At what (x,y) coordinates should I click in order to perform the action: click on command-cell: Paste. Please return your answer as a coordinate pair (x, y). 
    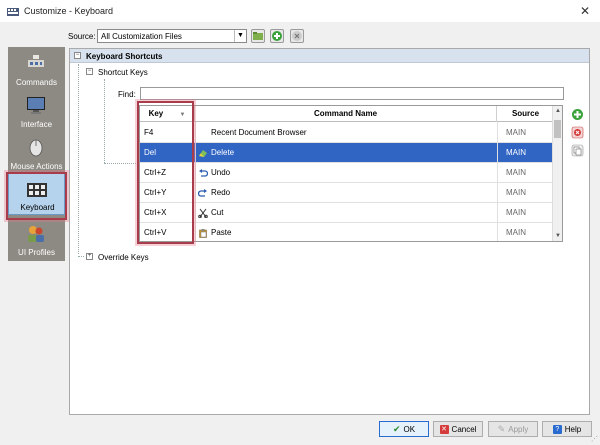
    Looking at the image, I should click on (221, 232).